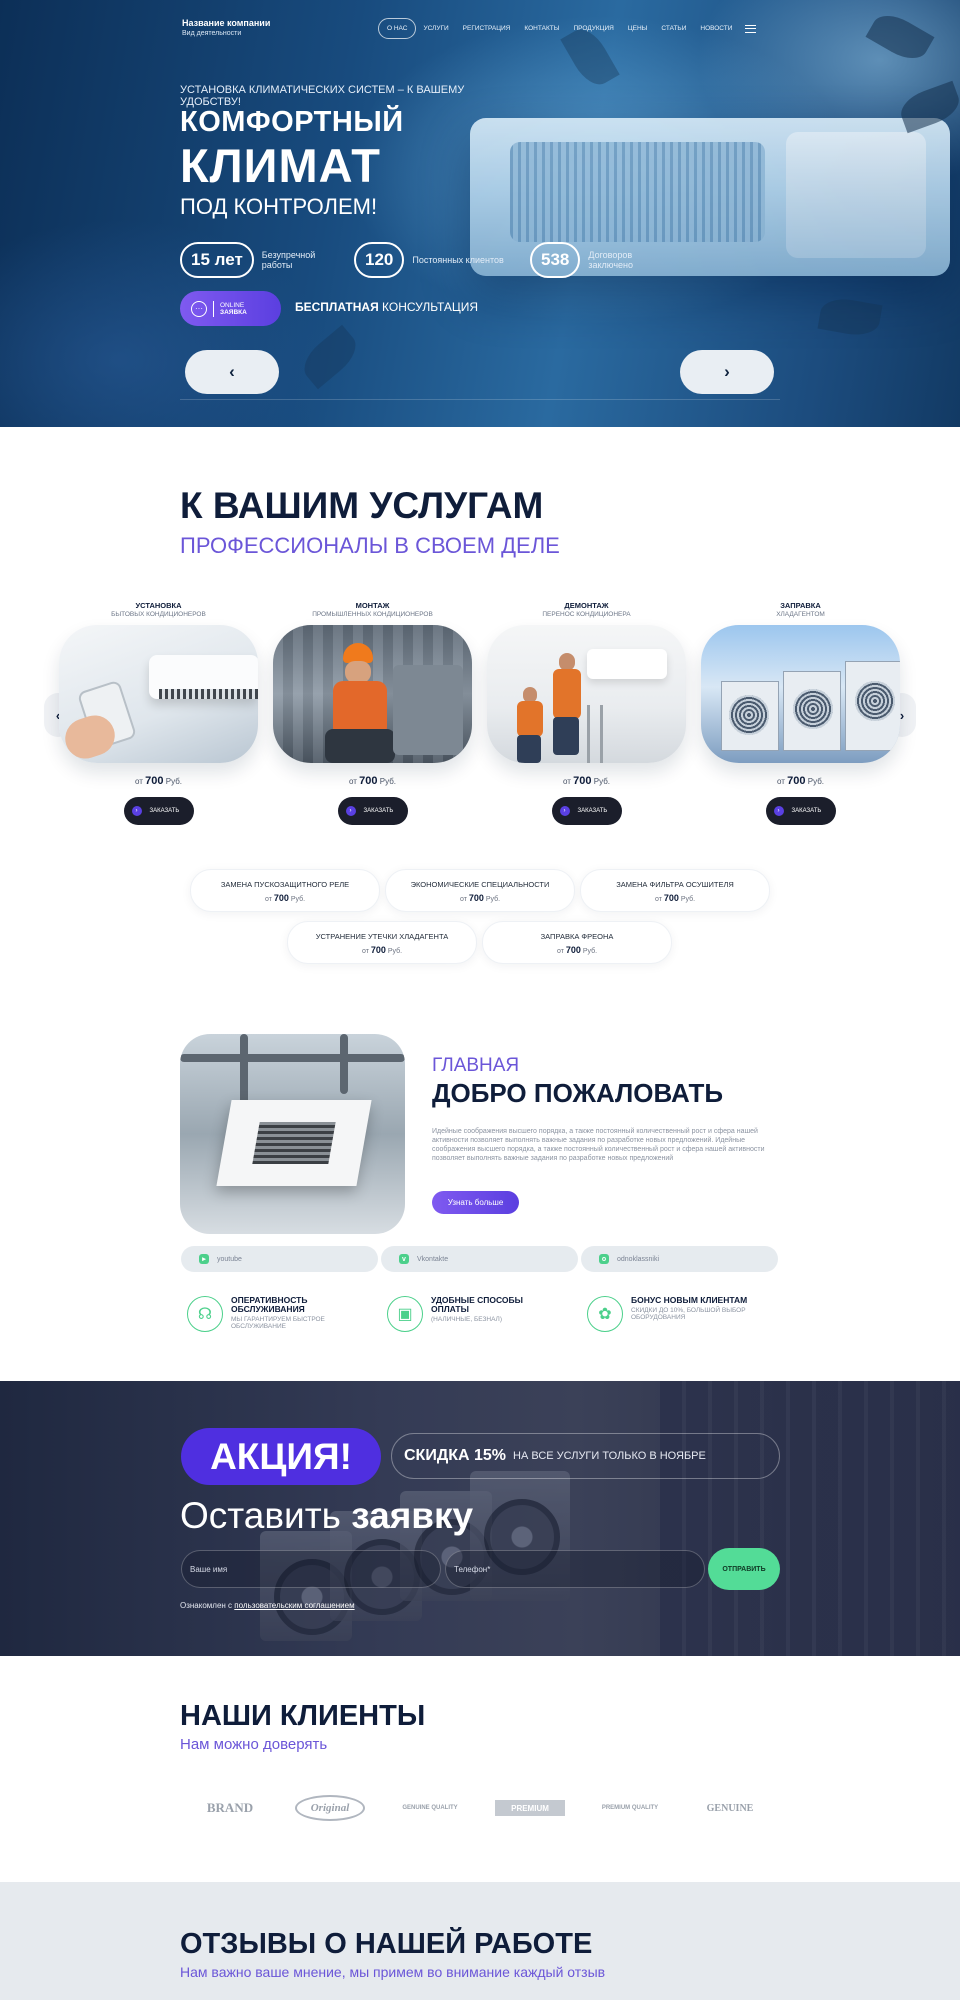 This screenshot has height=2000, width=960. Describe the element at coordinates (372, 694) in the screenshot. I see `service-image-technician` at that location.